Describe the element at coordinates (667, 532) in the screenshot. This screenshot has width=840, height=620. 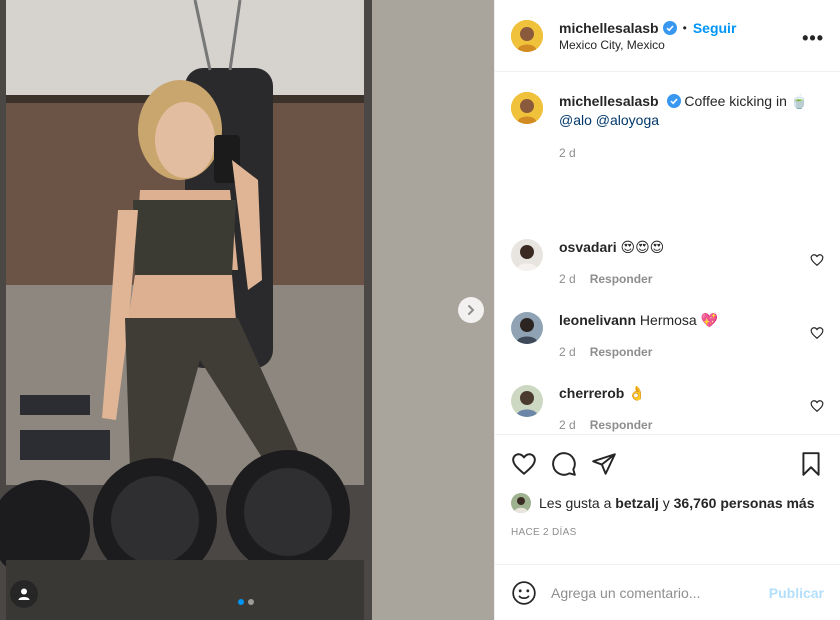
I see `posted-time: HACE 2 DÍAS` at that location.